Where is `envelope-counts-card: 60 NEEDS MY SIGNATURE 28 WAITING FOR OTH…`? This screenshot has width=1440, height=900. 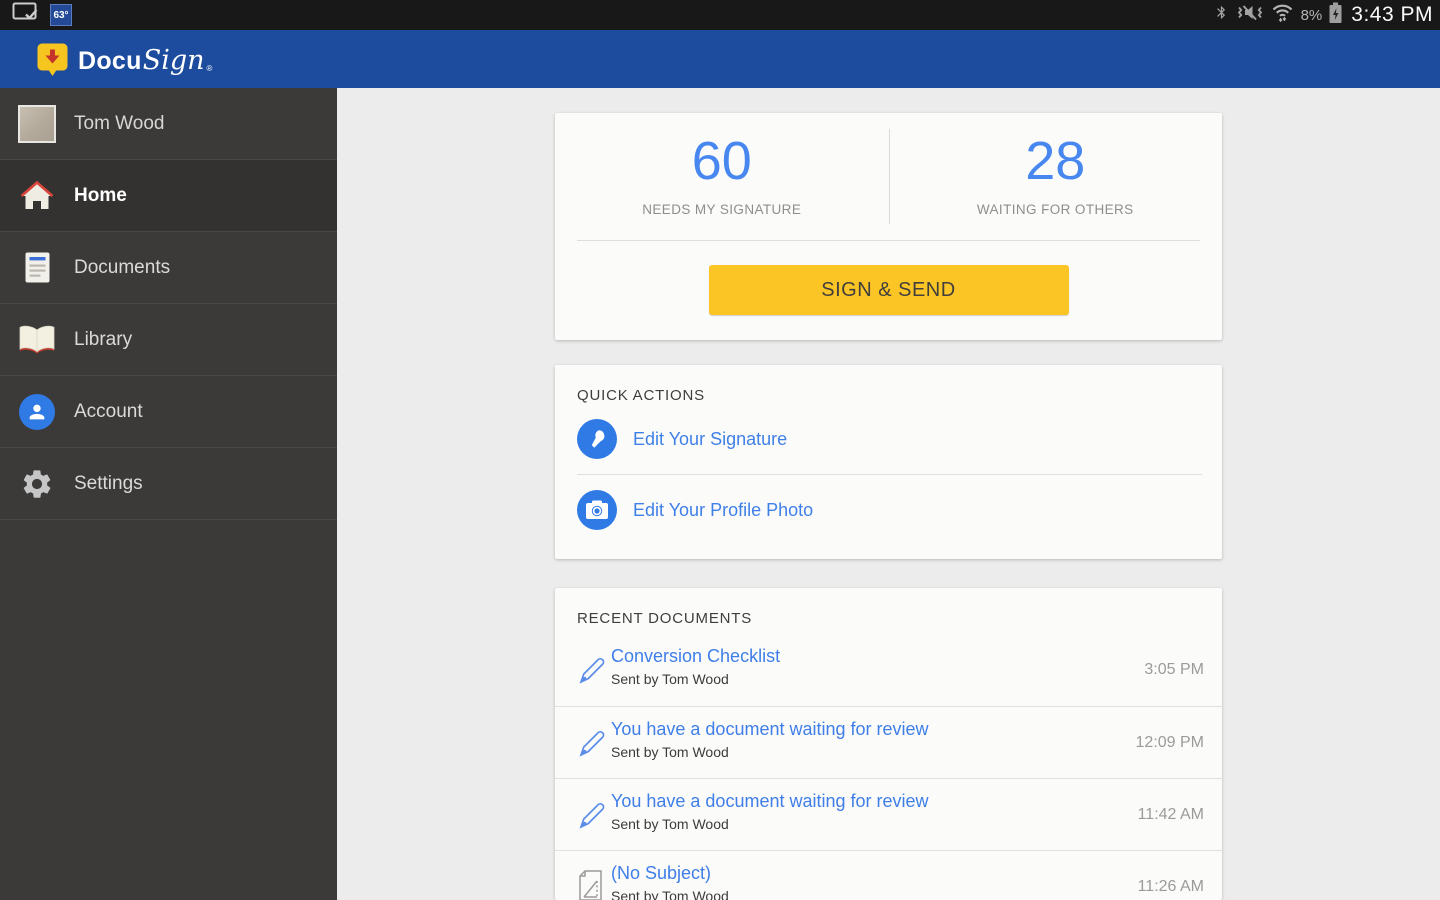 envelope-counts-card: 60 NEEDS MY SIGNATURE 28 WAITING FOR OTH… is located at coordinates (888, 226).